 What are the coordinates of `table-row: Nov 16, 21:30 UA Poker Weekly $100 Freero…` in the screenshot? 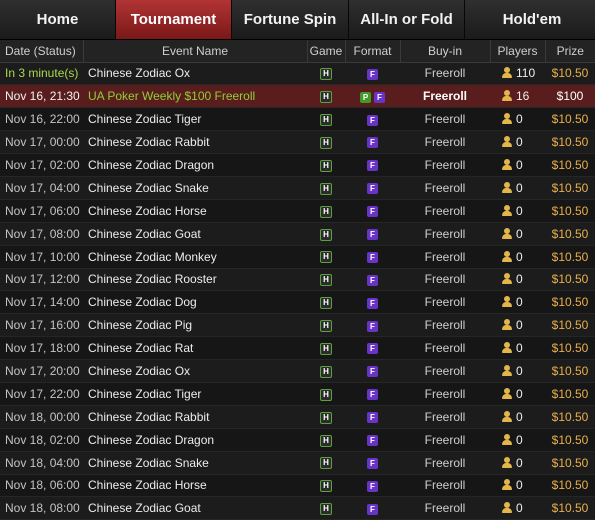 It's located at (297, 96).